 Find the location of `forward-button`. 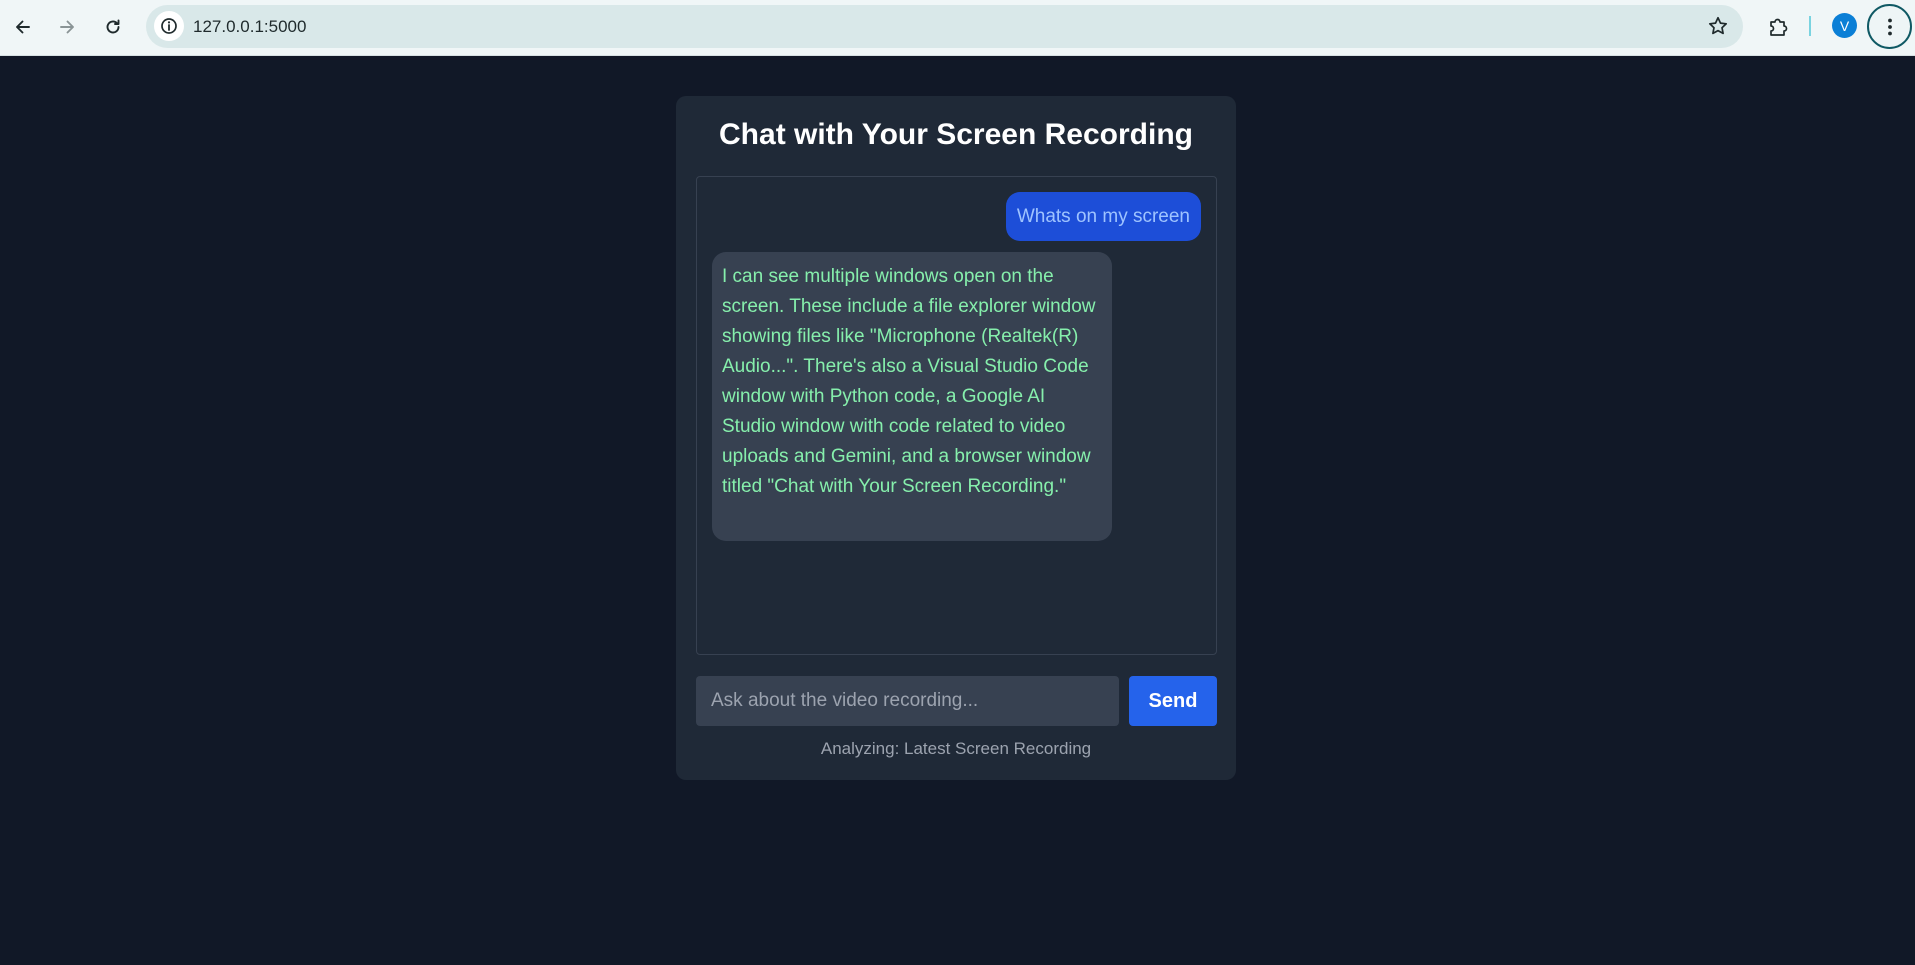

forward-button is located at coordinates (67, 27).